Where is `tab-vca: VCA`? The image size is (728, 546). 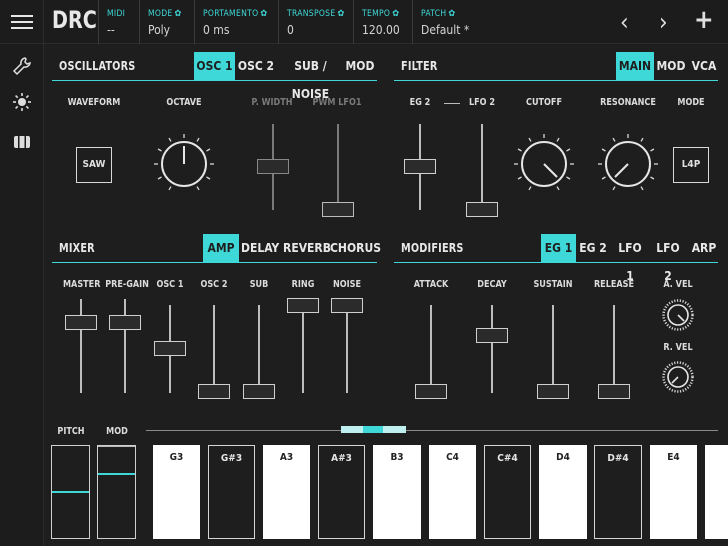
tab-vca: VCA is located at coordinates (704, 66).